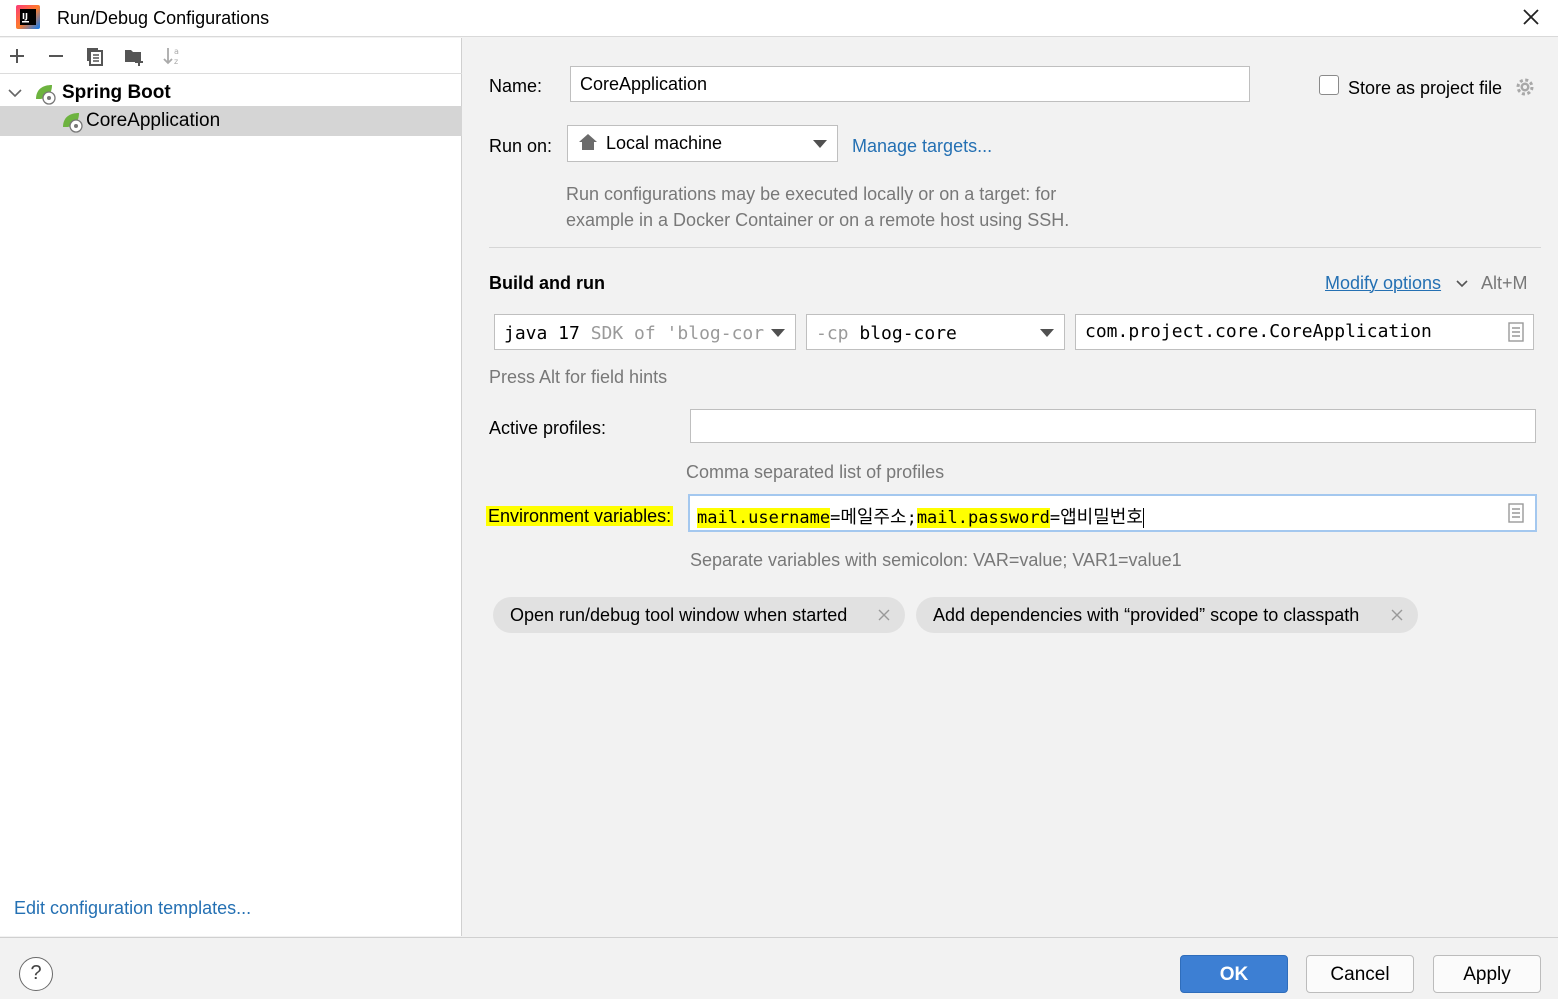 Image resolution: width=1558 pixels, height=999 pixels. I want to click on env-eq-2: =, so click(1055, 518).